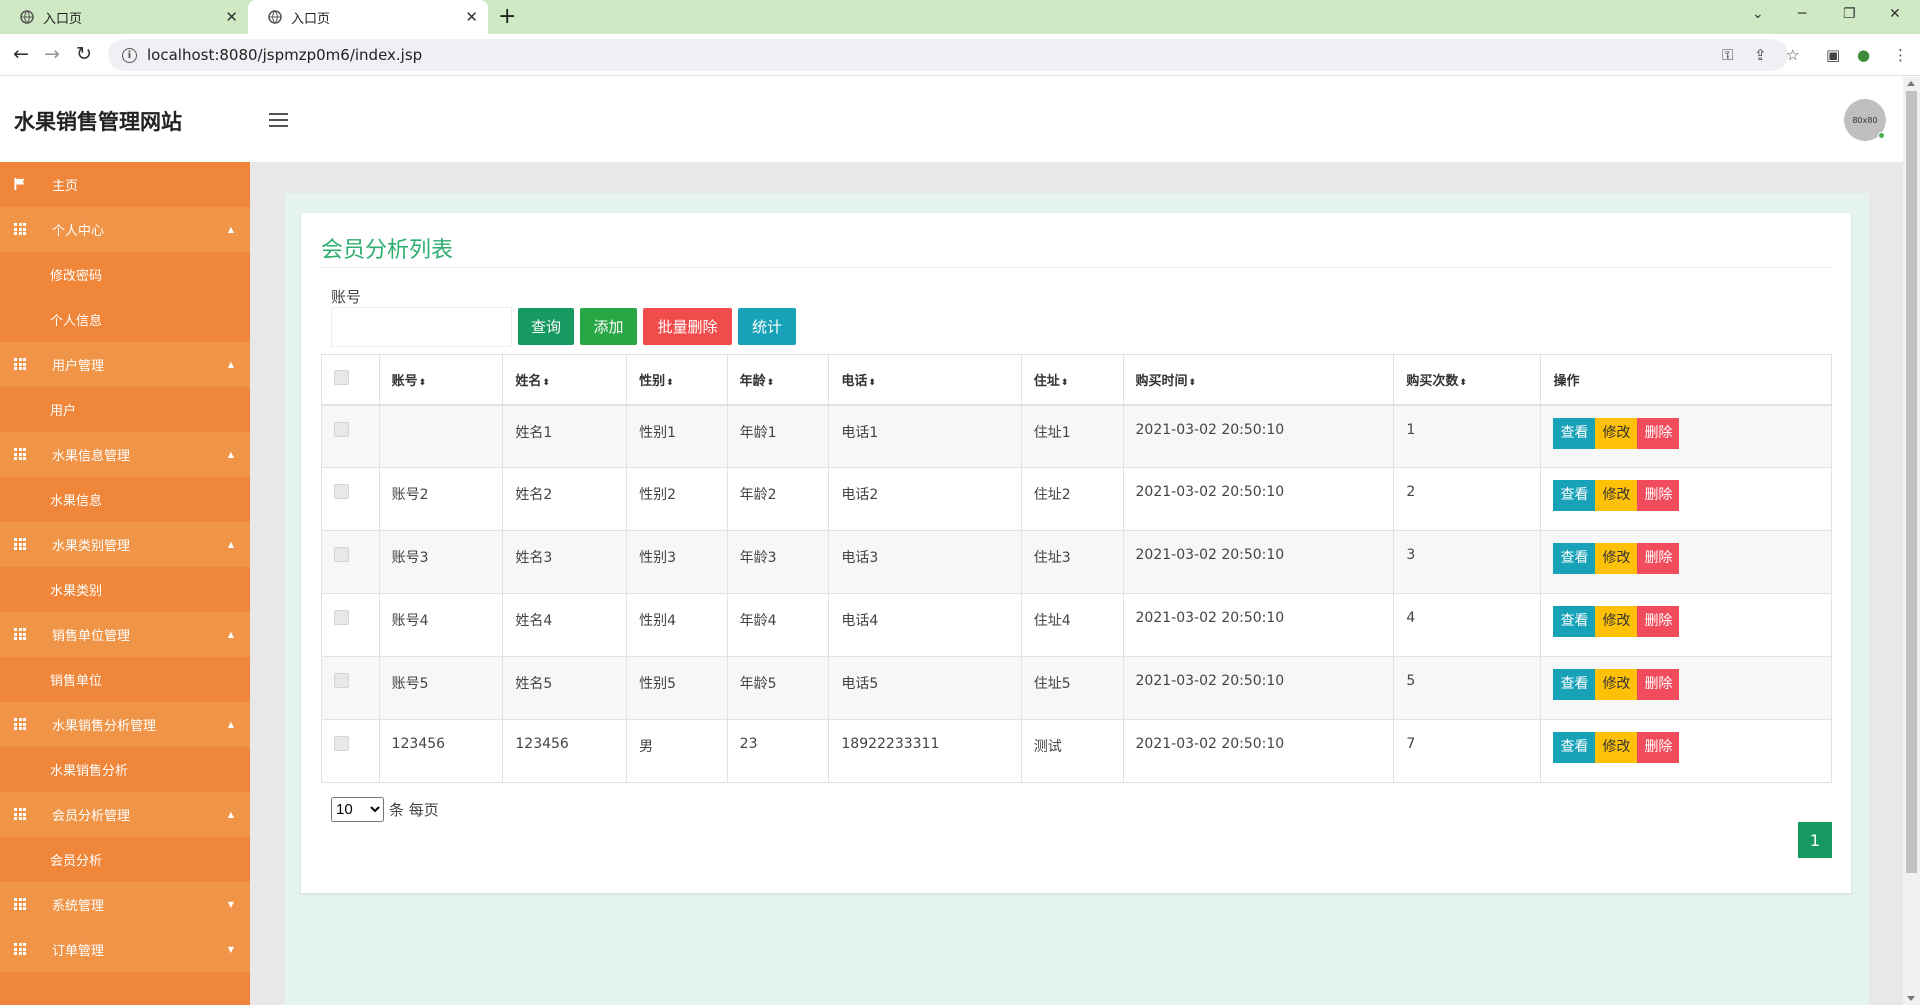 Image resolution: width=1920 pixels, height=1005 pixels. Describe the element at coordinates (778, 380) in the screenshot. I see `column-header-age: 年龄⬍` at that location.